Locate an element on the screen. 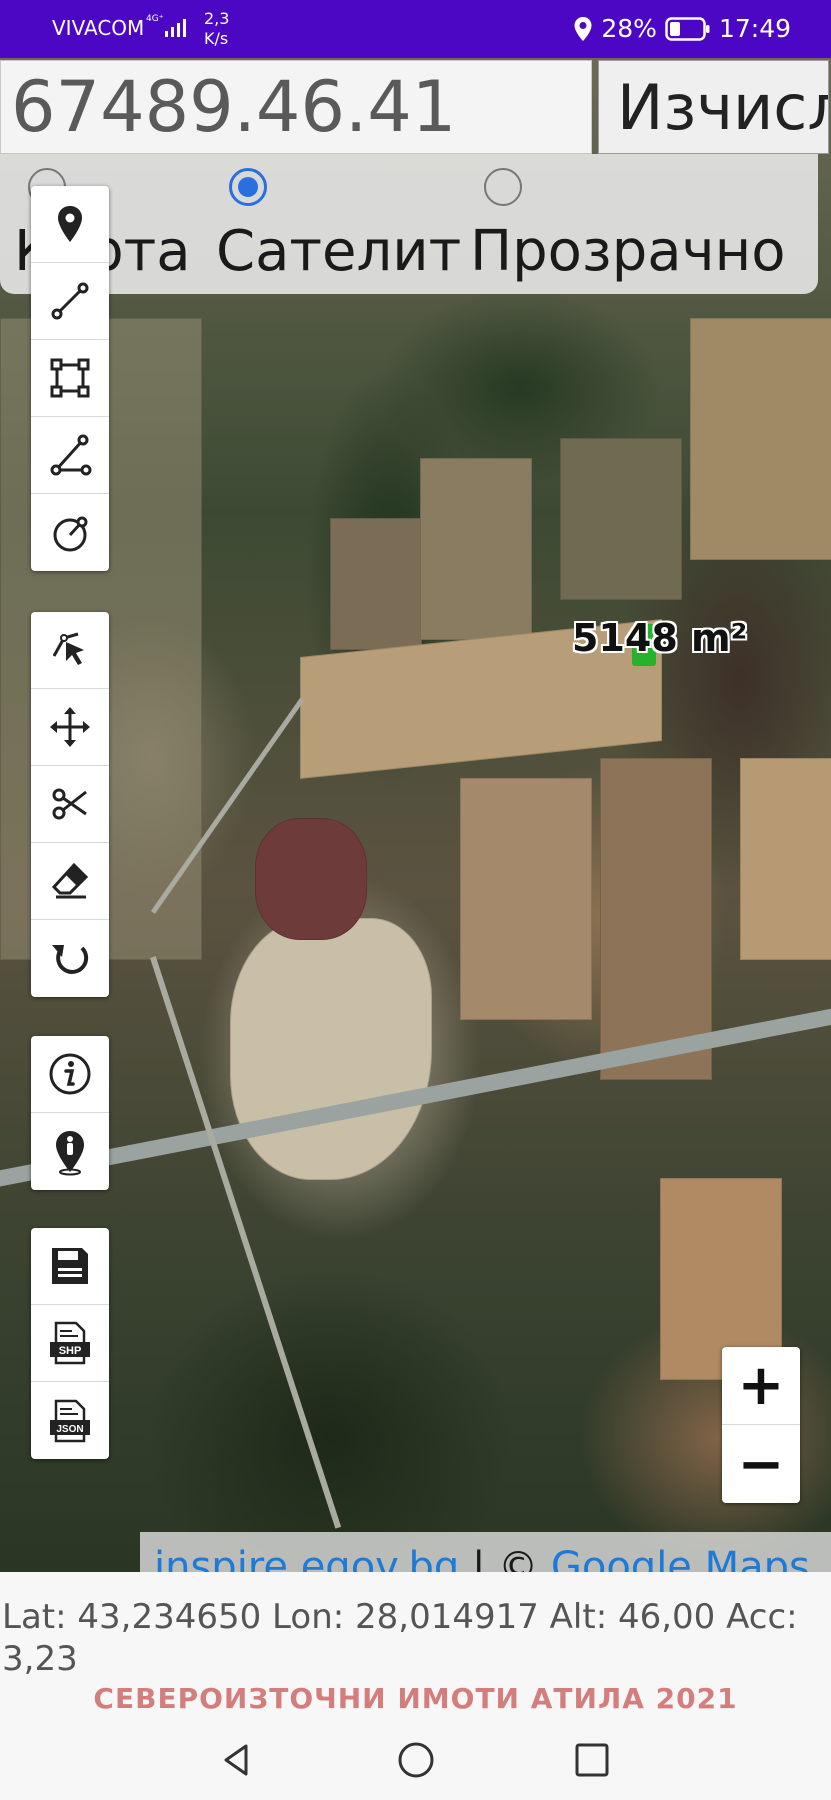  coordinate-input is located at coordinates (296, 107).